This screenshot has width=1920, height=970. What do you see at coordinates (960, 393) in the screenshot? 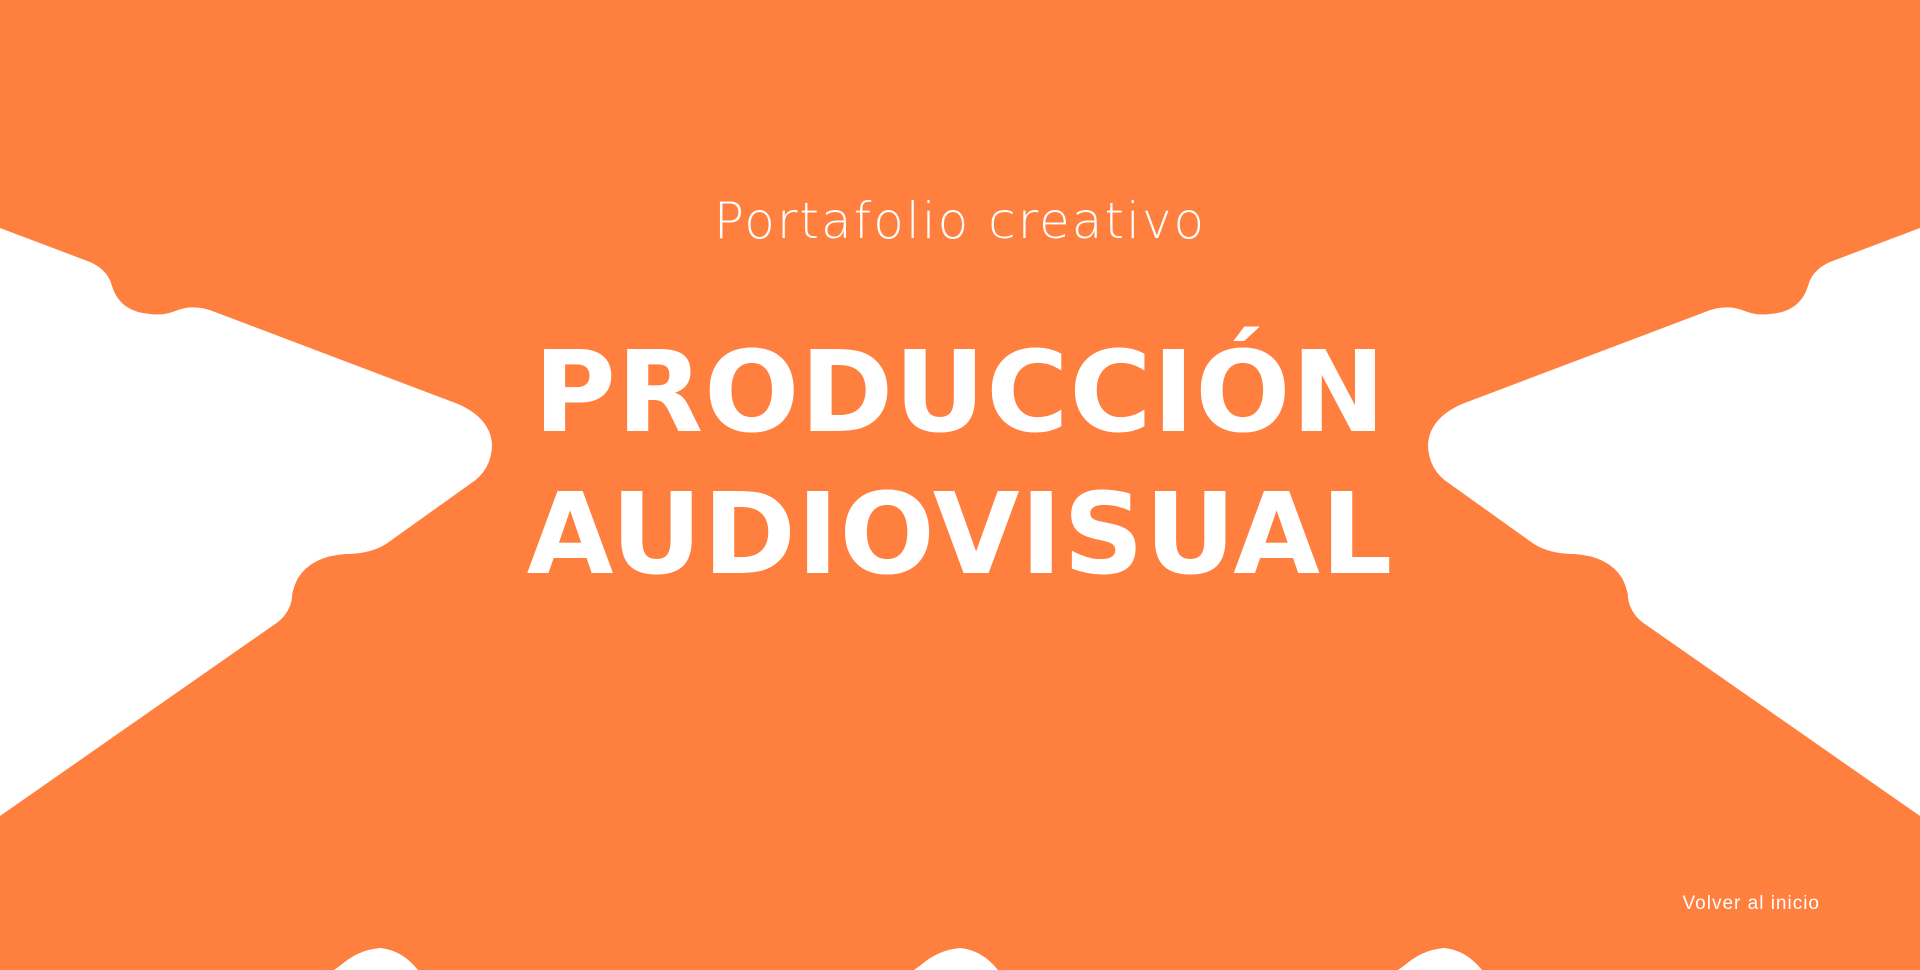
I see `hero-title-line-1: PRODUCCIÓN` at bounding box center [960, 393].